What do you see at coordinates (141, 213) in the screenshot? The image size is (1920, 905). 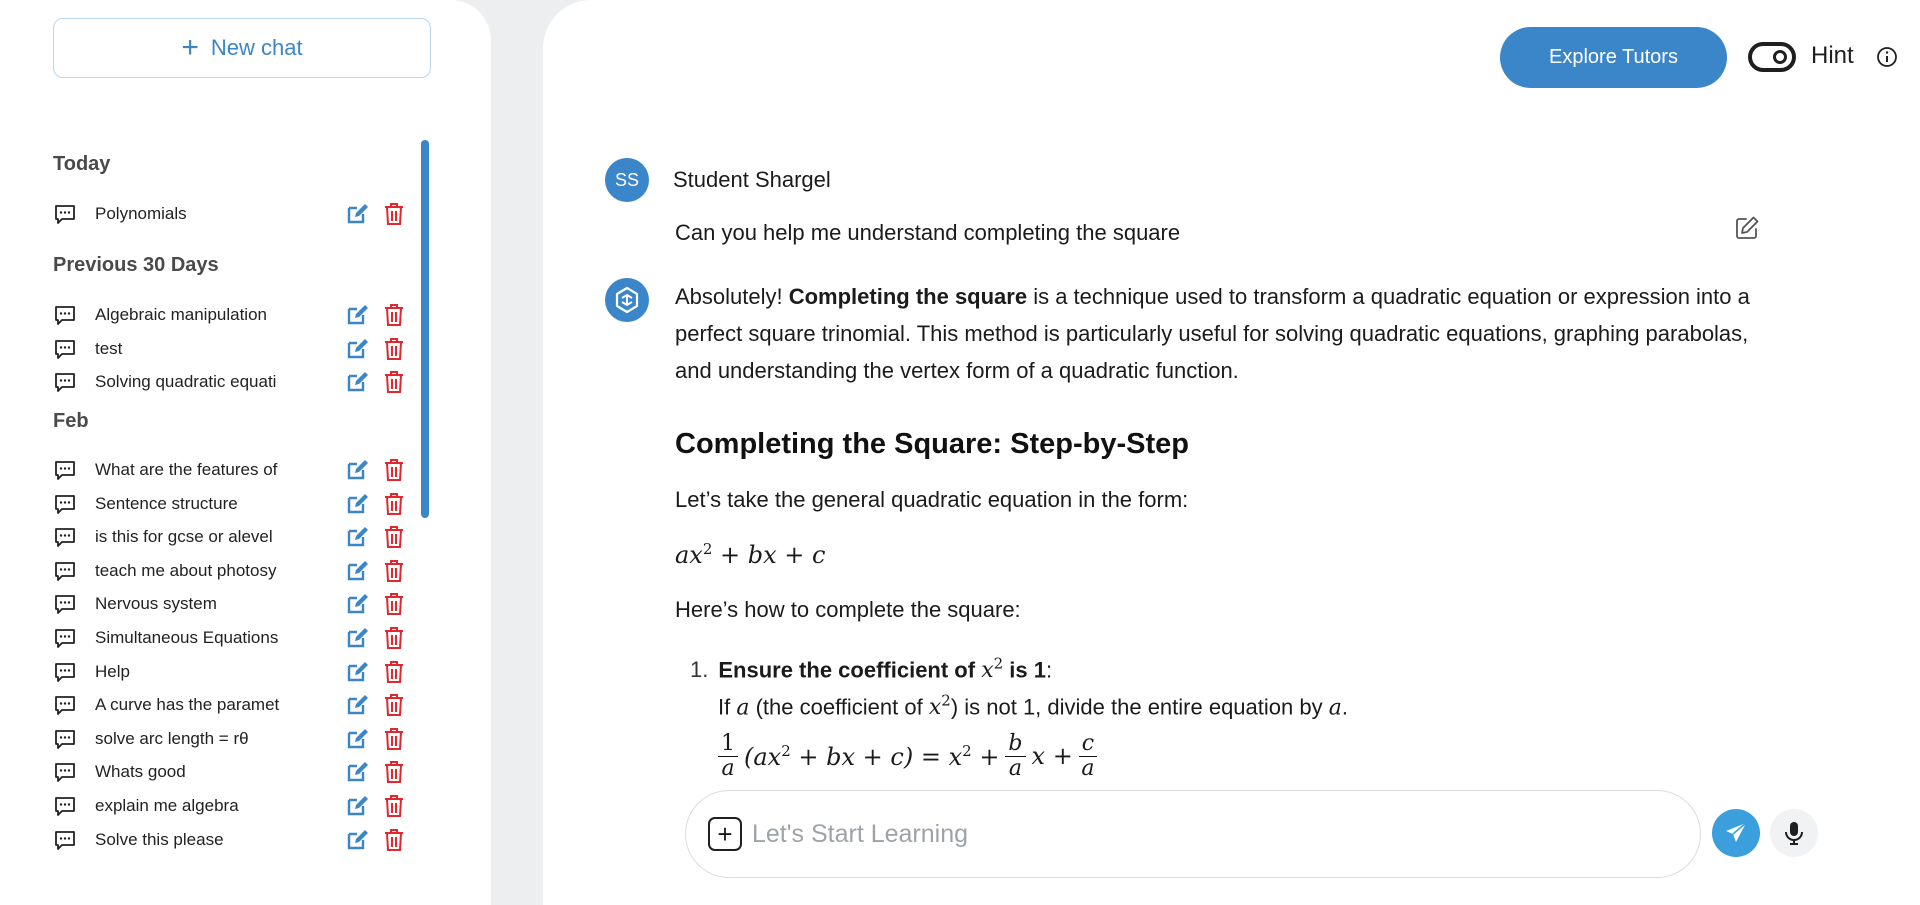 I see `chat-history-label: Polynomials` at bounding box center [141, 213].